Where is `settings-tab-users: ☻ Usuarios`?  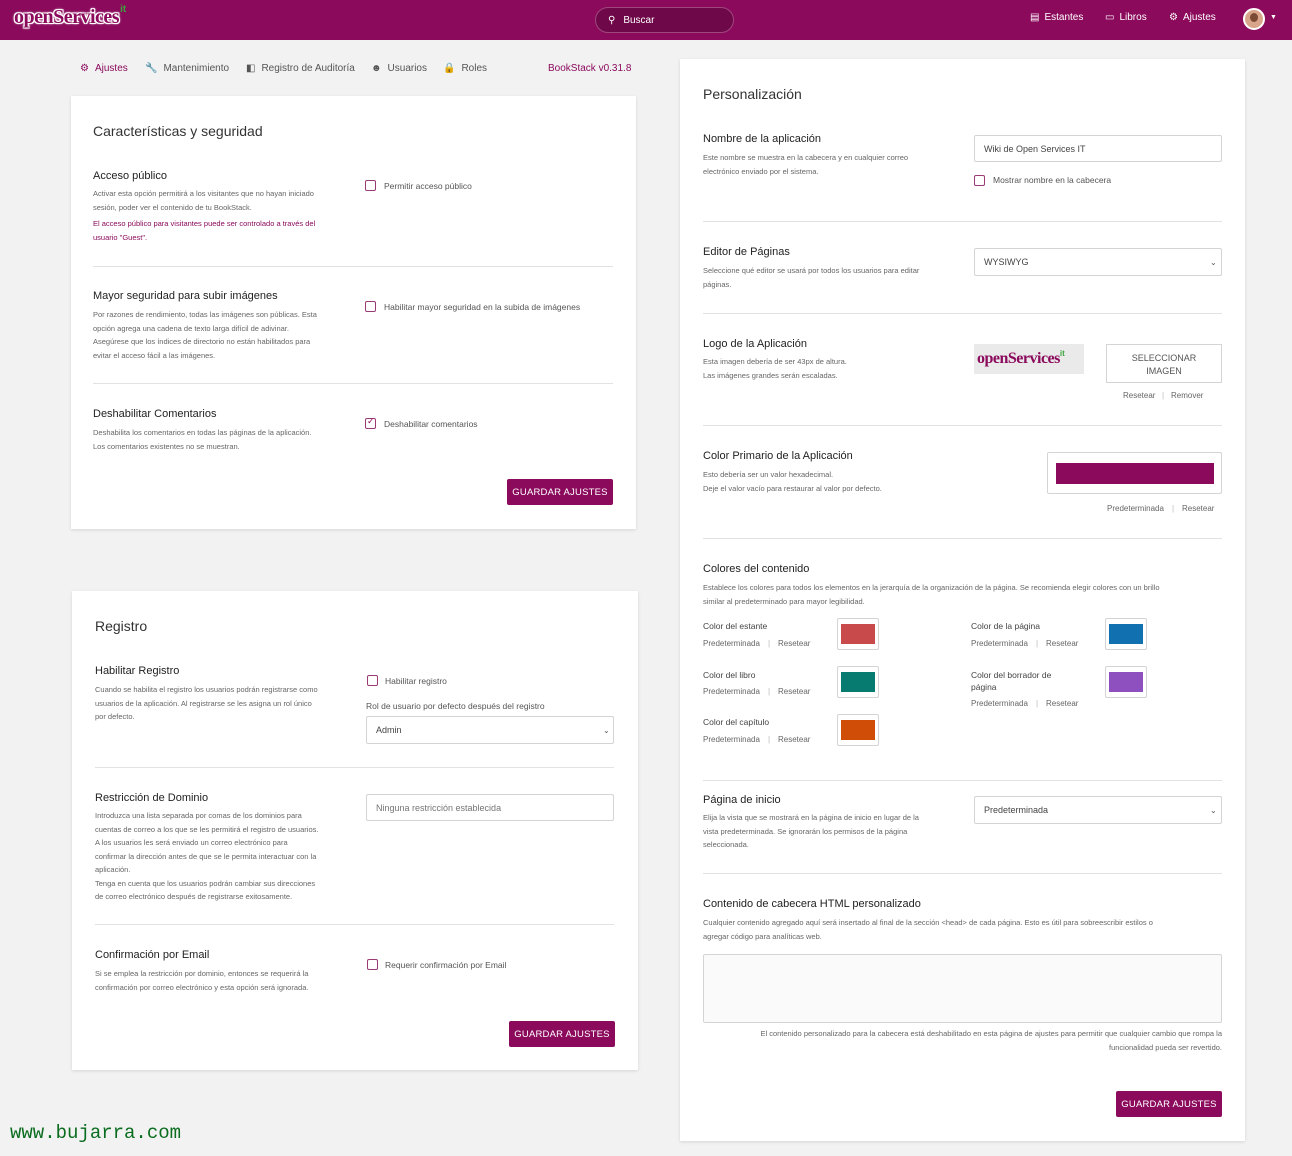 settings-tab-users: ☻ Usuarios is located at coordinates (399, 68).